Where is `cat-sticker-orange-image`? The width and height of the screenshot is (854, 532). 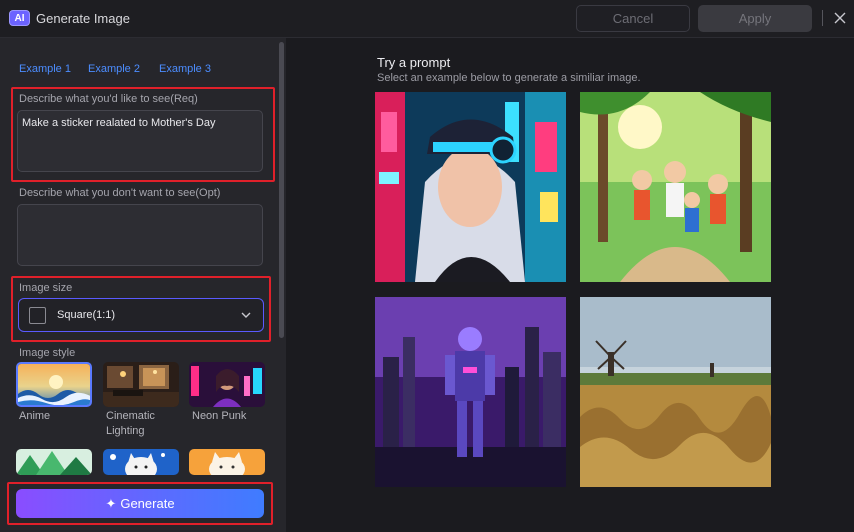 cat-sticker-orange-image is located at coordinates (227, 462).